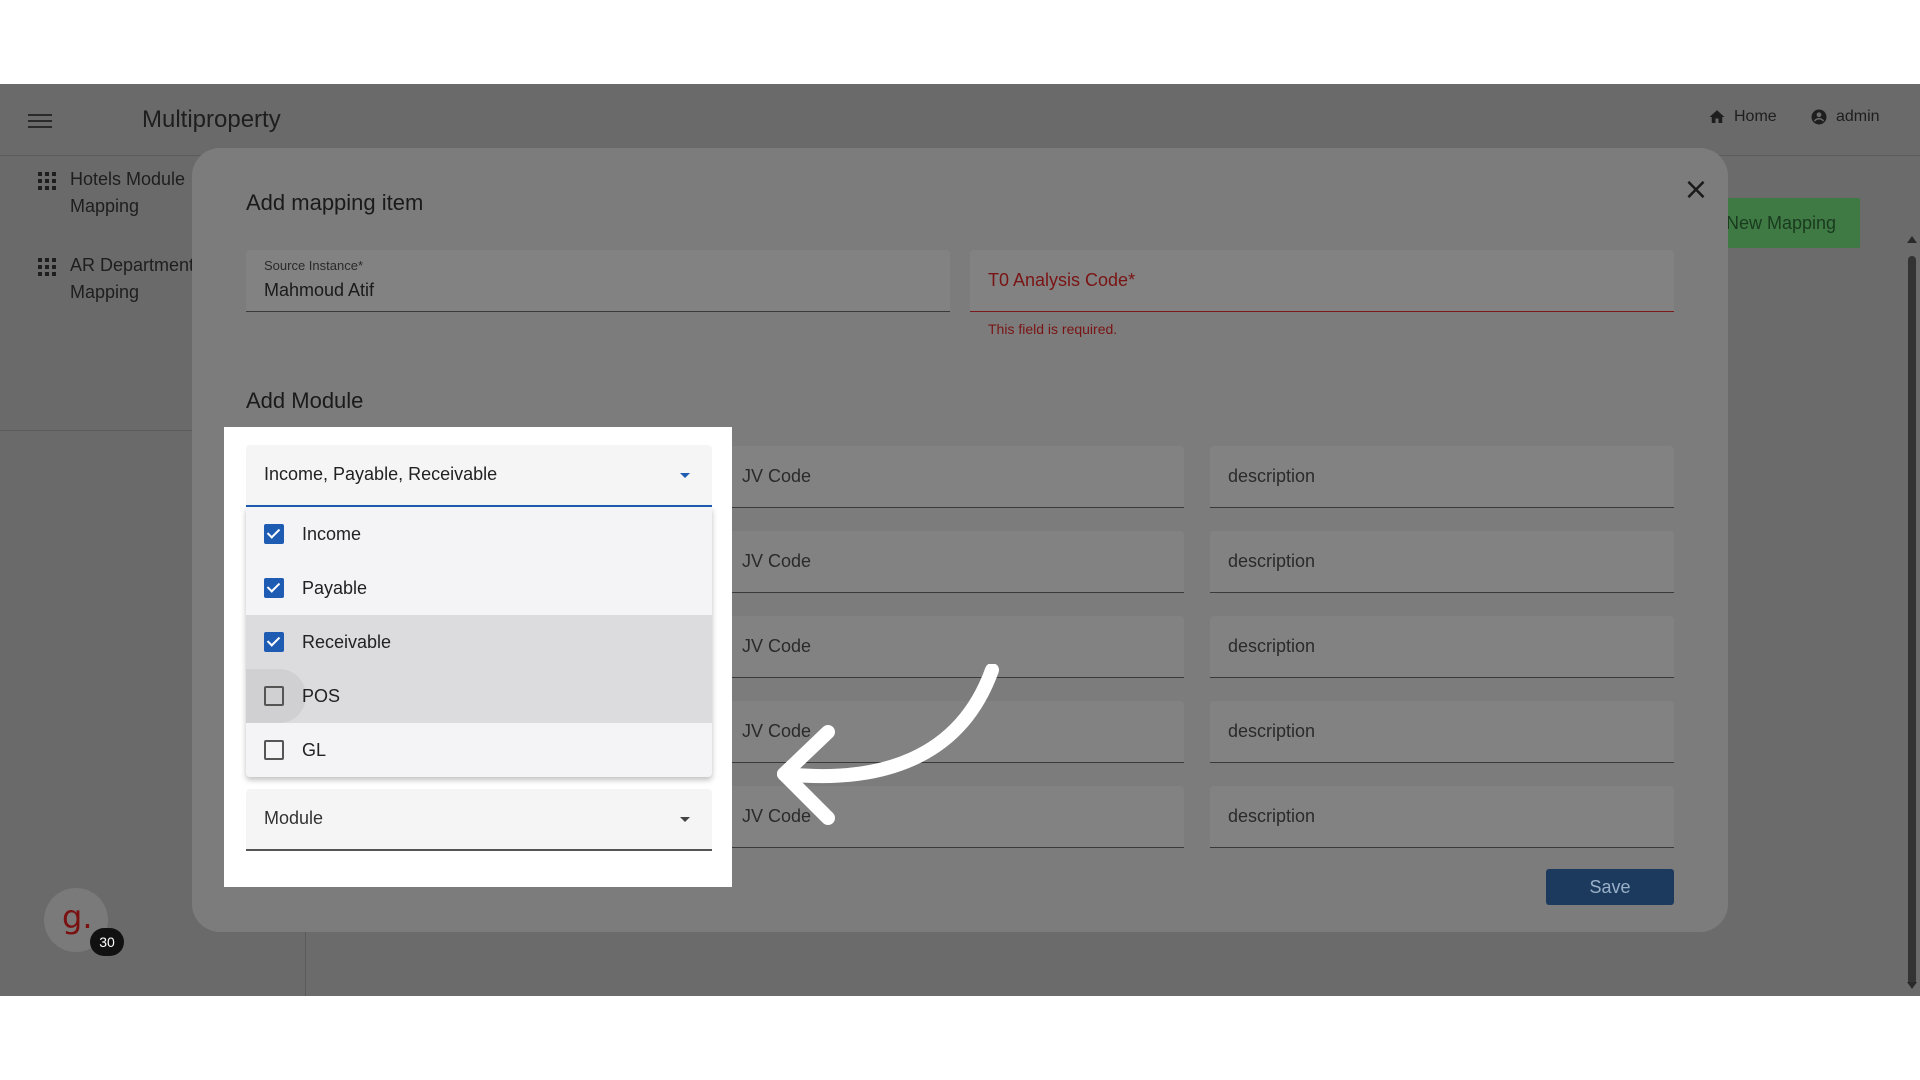 The width and height of the screenshot is (1920, 1080). I want to click on module-select: Income, Payable, Receivable, so click(479, 476).